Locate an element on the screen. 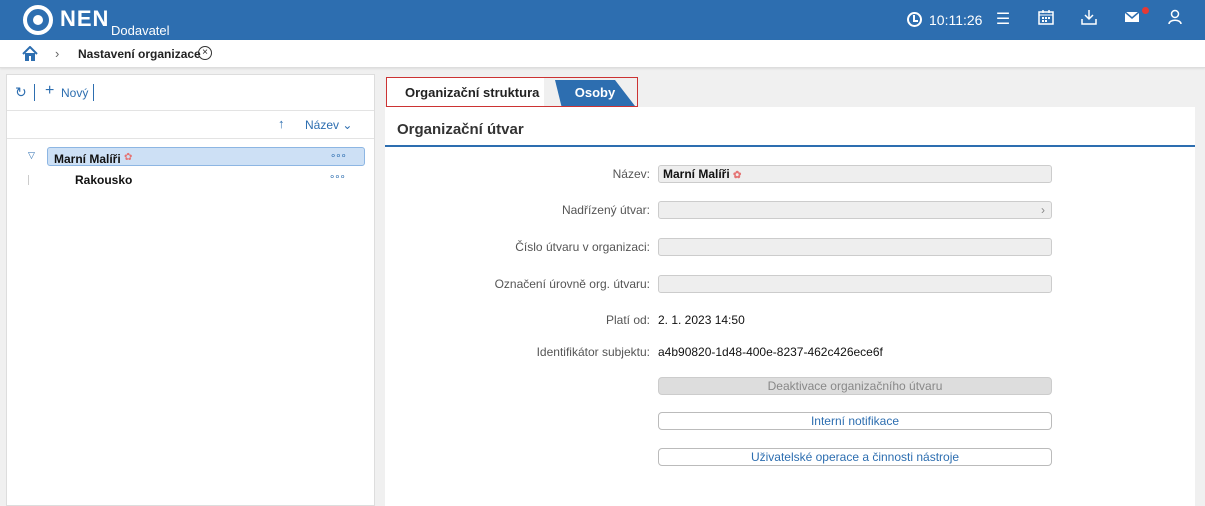 The image size is (1205, 506). session-time: 10:11:26 is located at coordinates (956, 20).